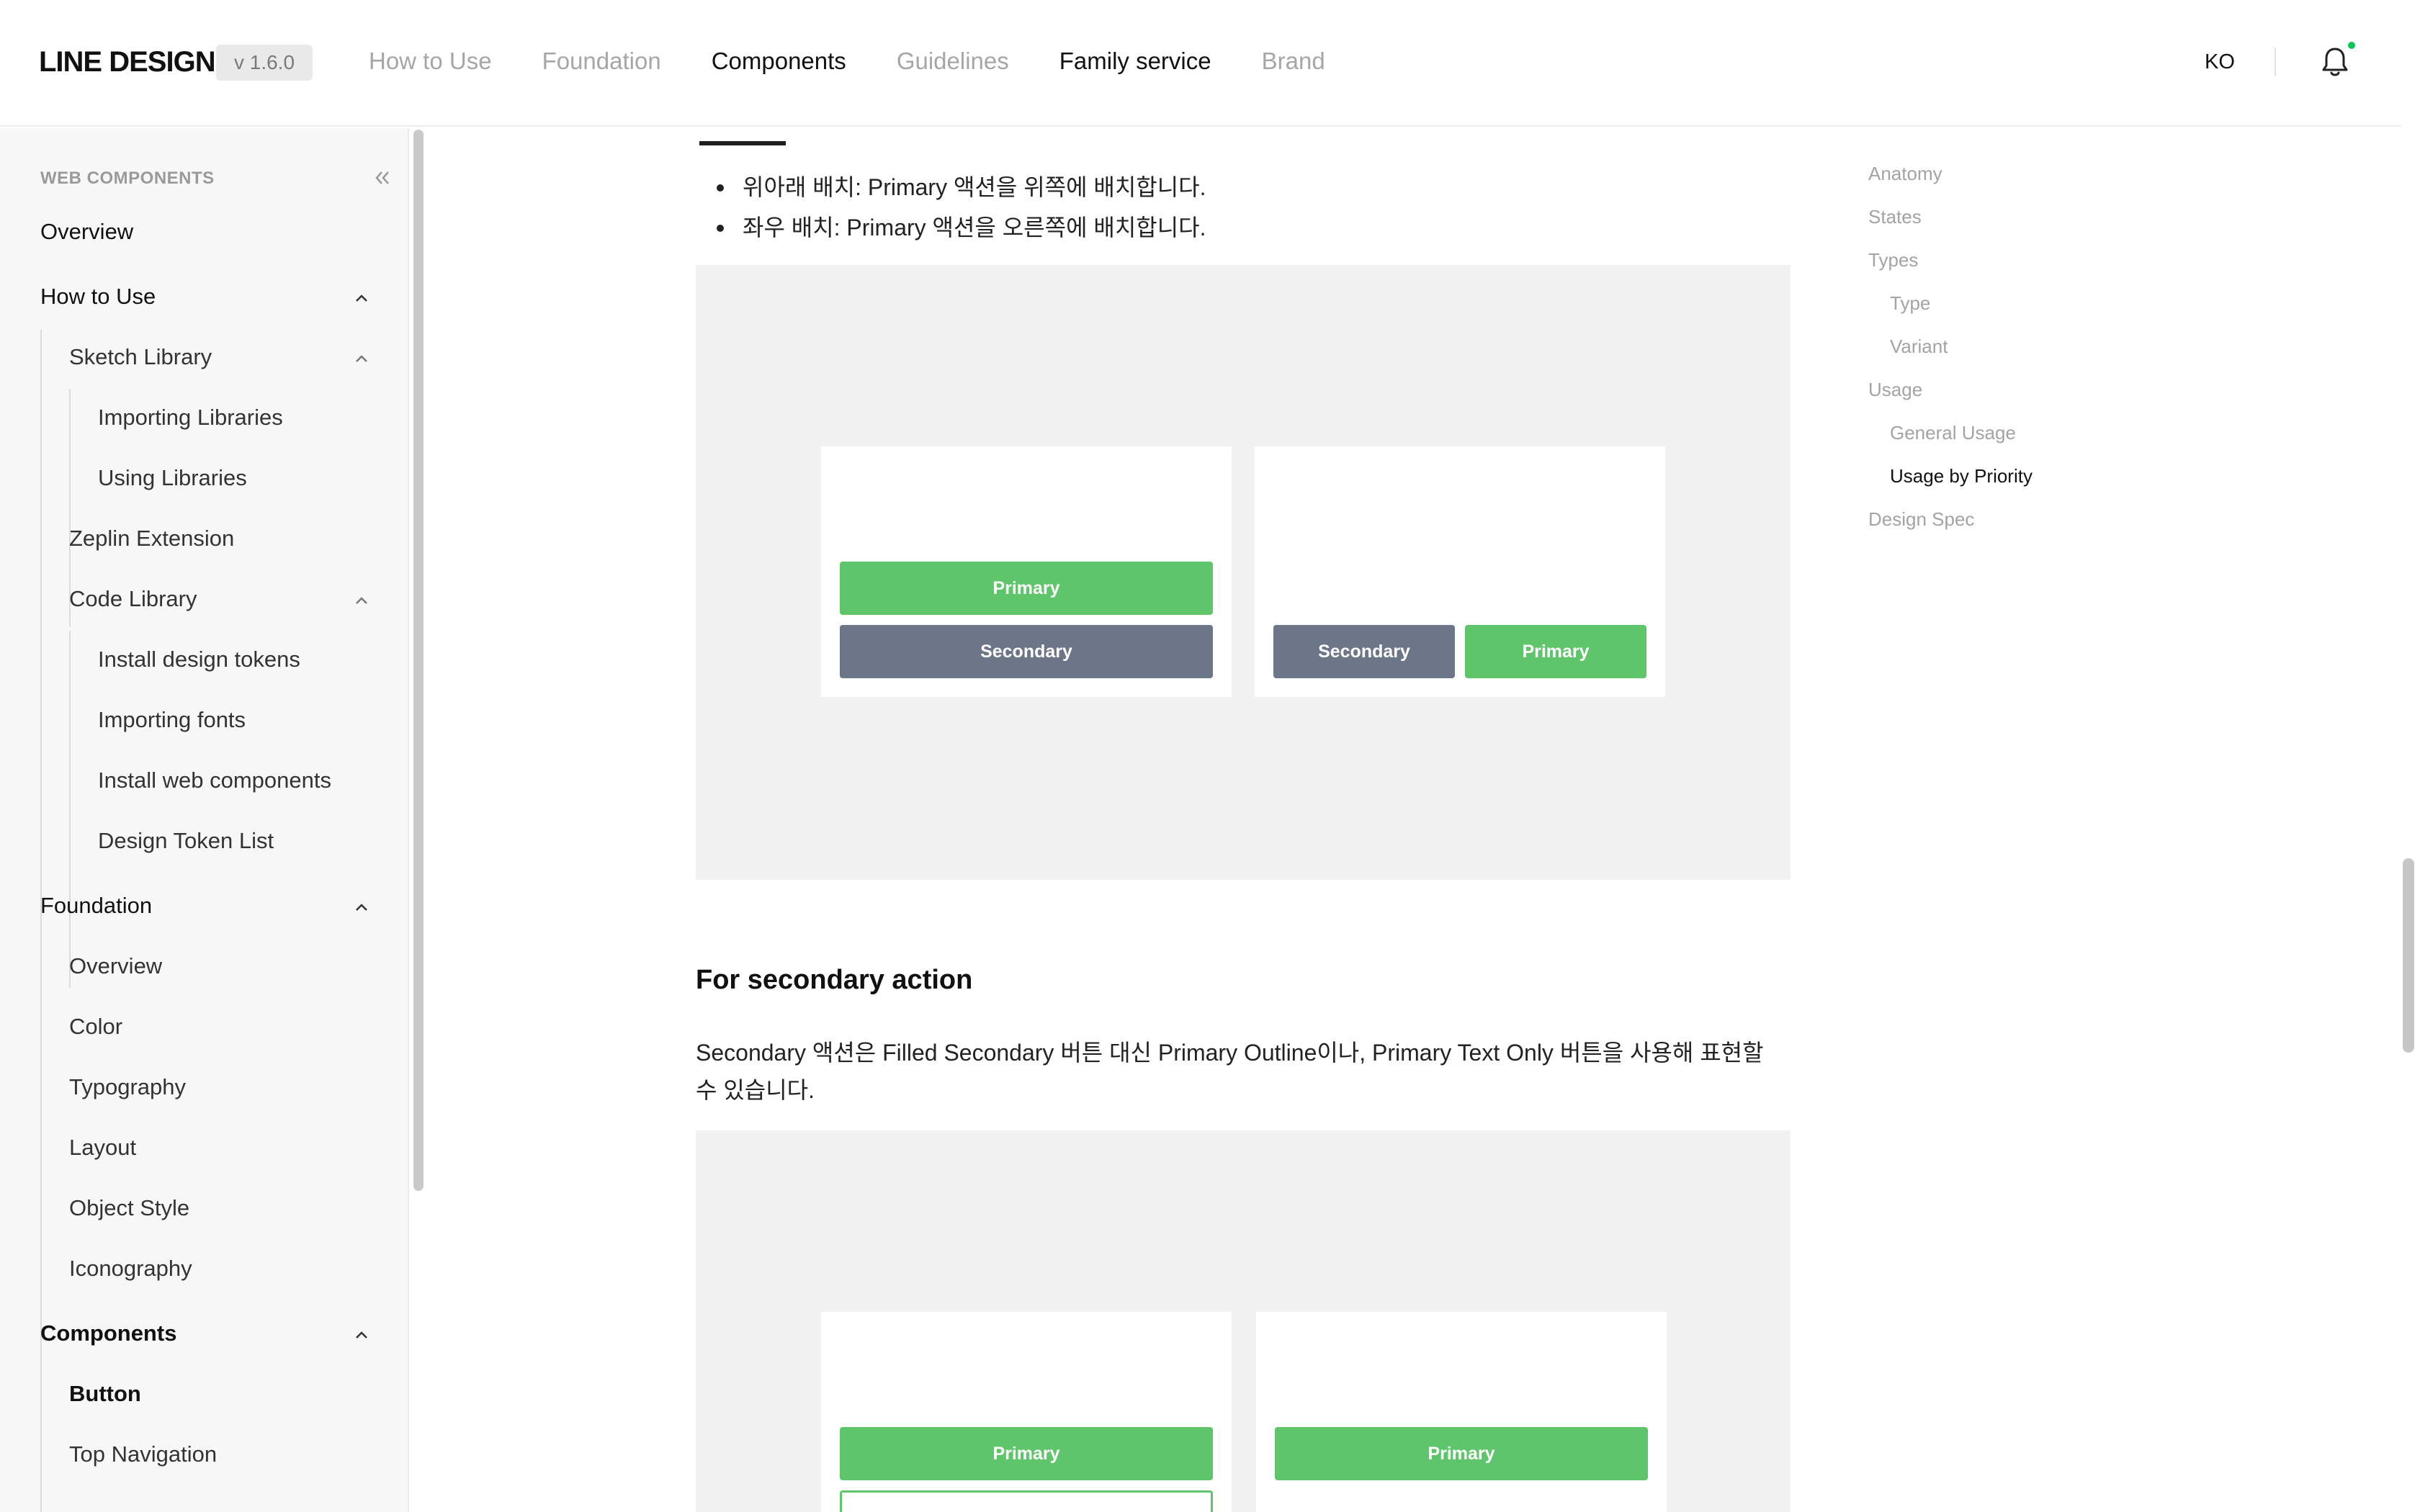 The image size is (2420, 1512). What do you see at coordinates (430, 61) in the screenshot?
I see `nav-how-to-use: How to Use` at bounding box center [430, 61].